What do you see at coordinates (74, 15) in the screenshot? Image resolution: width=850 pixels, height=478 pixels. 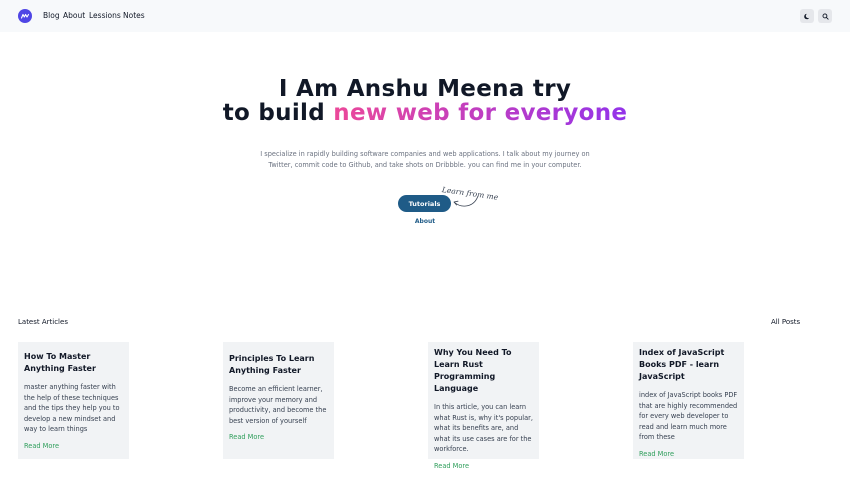 I see `nav-link-about: About` at bounding box center [74, 15].